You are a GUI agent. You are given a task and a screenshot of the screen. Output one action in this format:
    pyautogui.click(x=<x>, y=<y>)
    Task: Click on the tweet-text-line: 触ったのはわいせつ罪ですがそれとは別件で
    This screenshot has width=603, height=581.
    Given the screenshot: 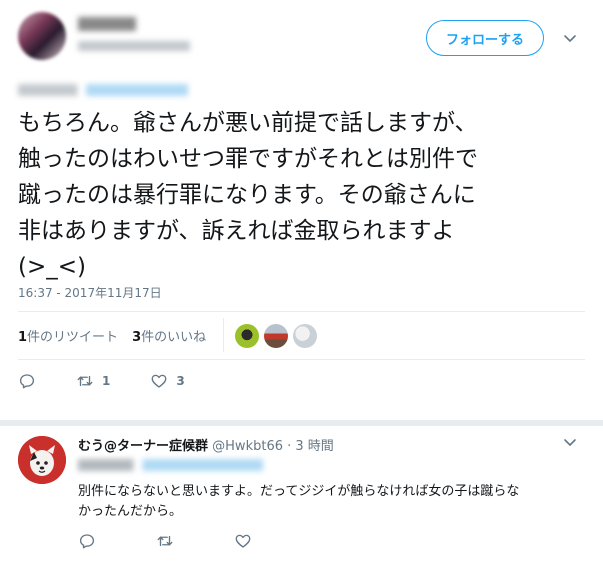 What is the action you would take?
    pyautogui.click(x=248, y=159)
    